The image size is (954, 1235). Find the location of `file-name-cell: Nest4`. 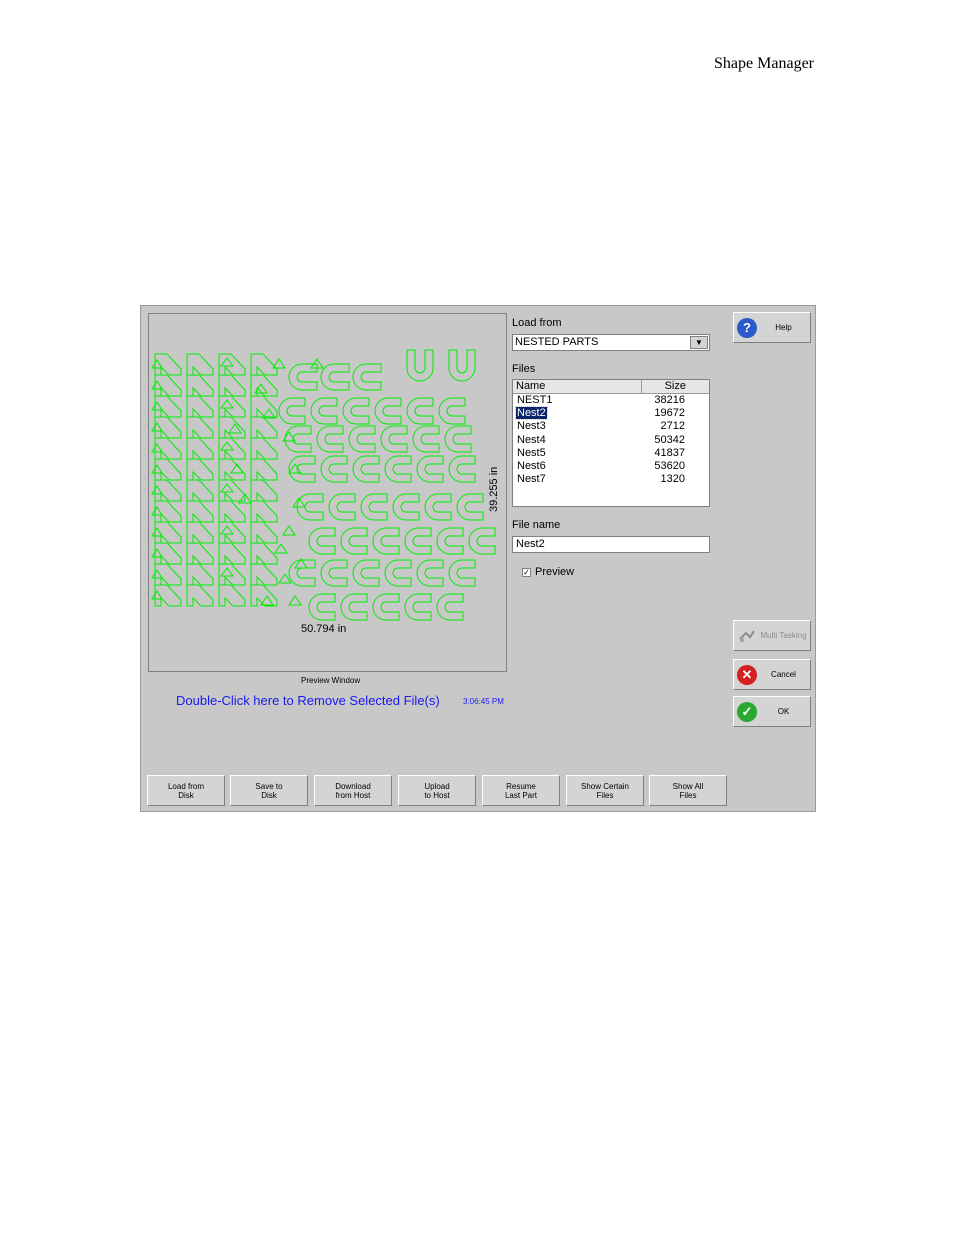

file-name-cell: Nest4 is located at coordinates (578, 440).